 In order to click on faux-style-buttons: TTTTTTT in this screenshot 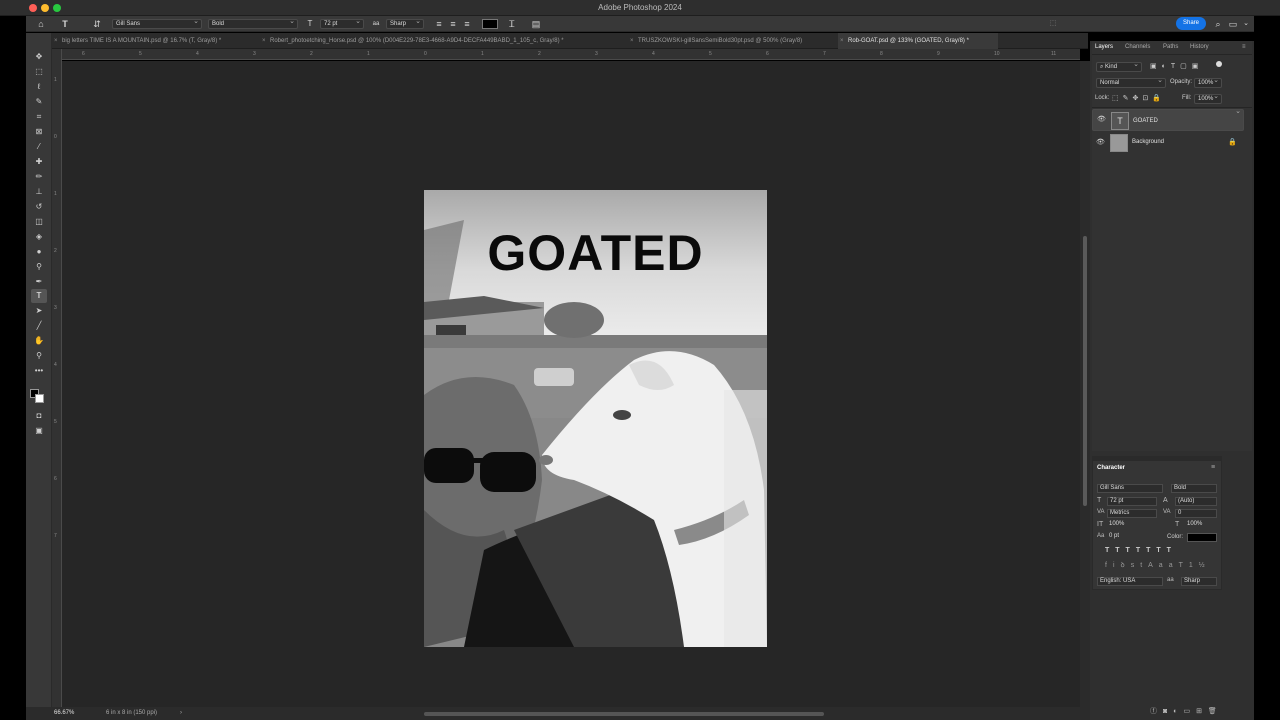, I will do `click(1141, 550)`.